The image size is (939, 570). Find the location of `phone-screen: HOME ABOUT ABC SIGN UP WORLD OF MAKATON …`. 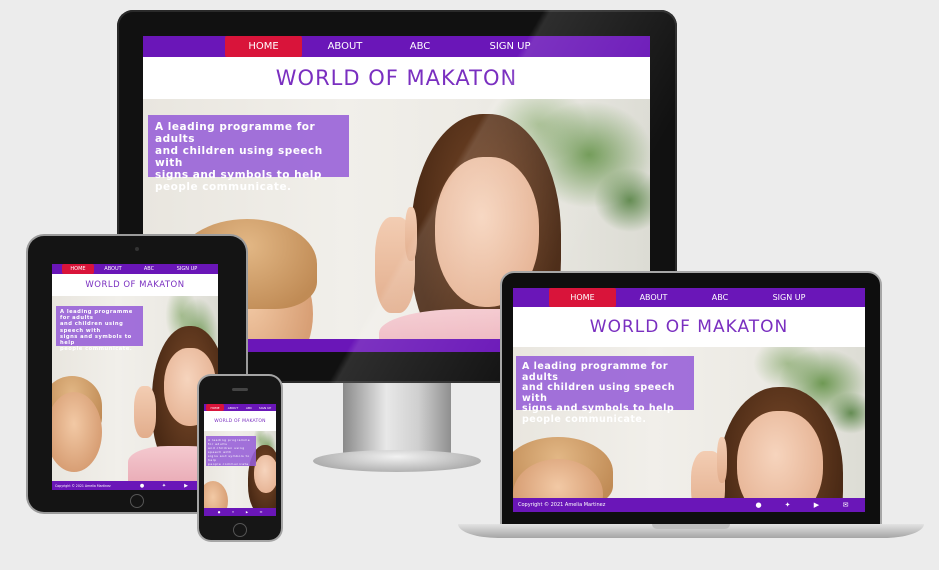

phone-screen: HOME ABOUT ABC SIGN UP WORLD OF MAKATON … is located at coordinates (240, 460).